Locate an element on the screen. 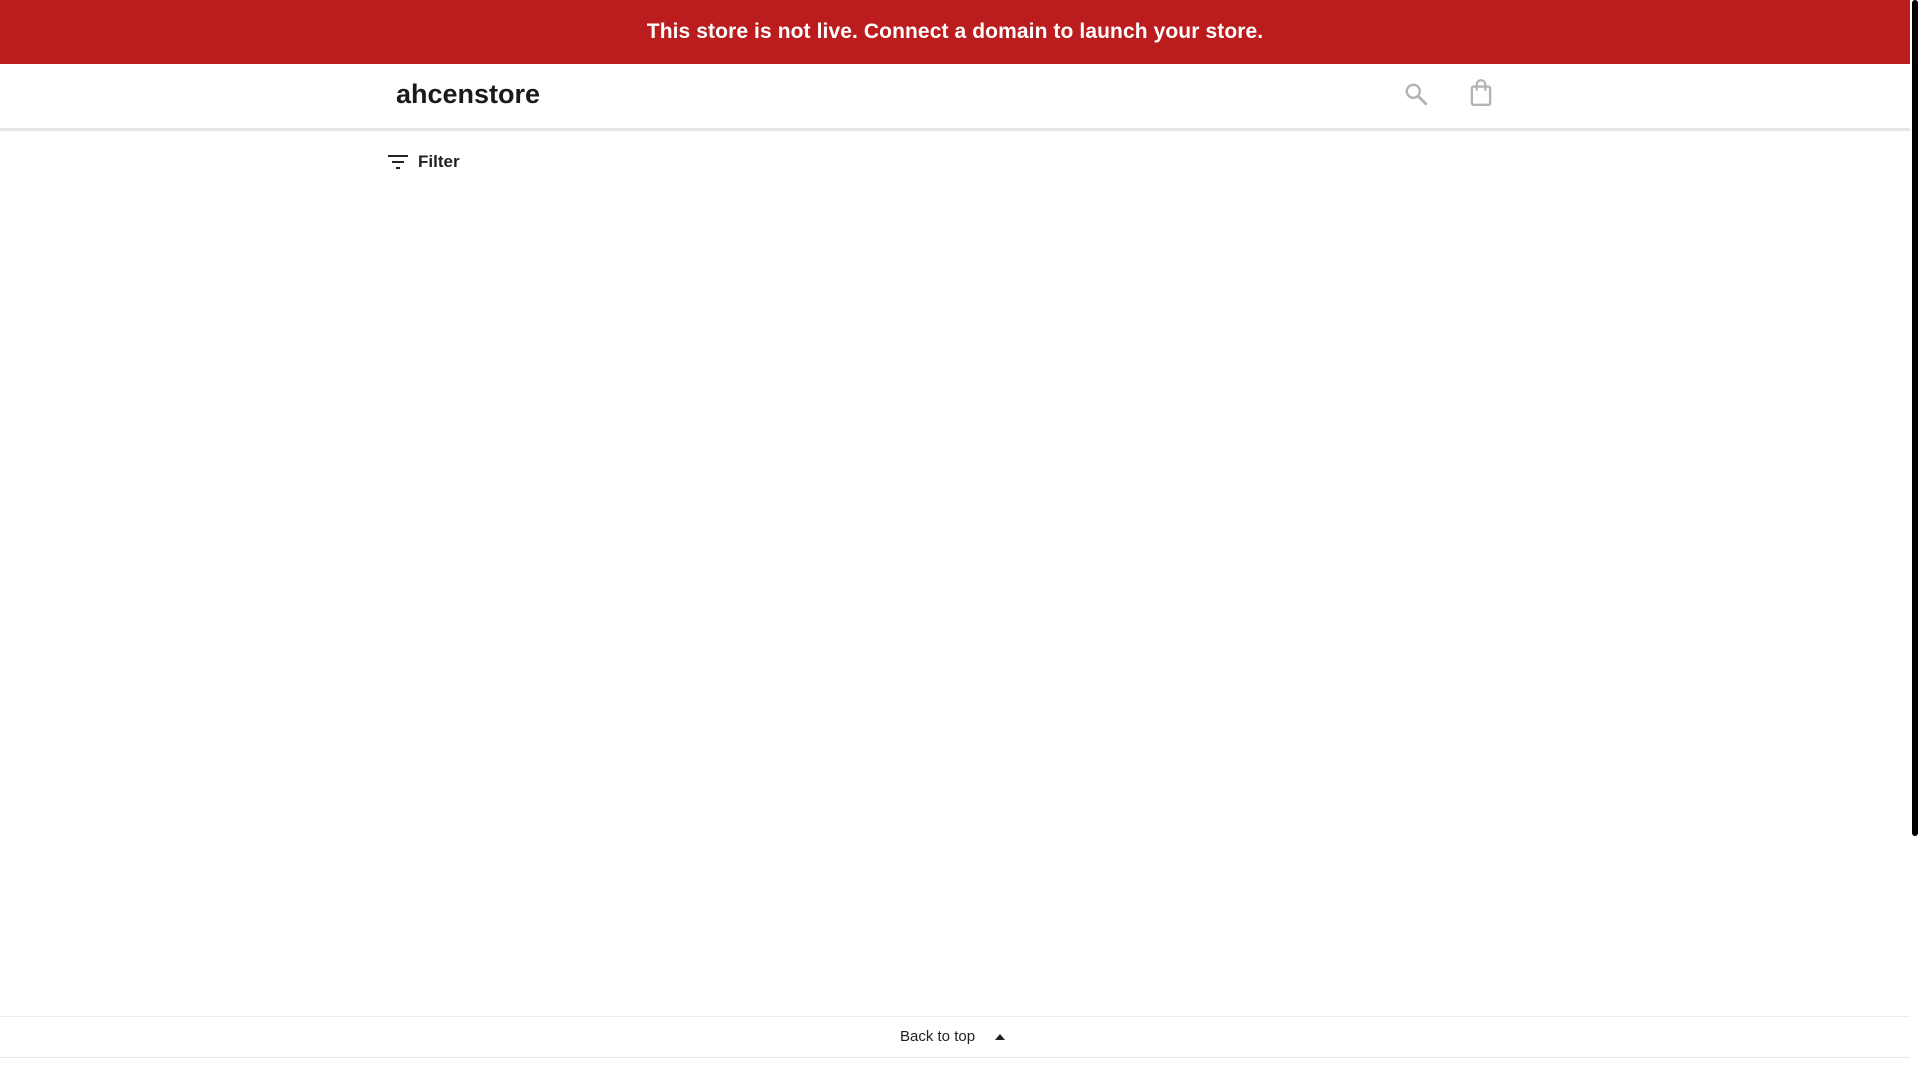 The width and height of the screenshot is (1920, 1080). filter-button: Filter is located at coordinates (424, 162).